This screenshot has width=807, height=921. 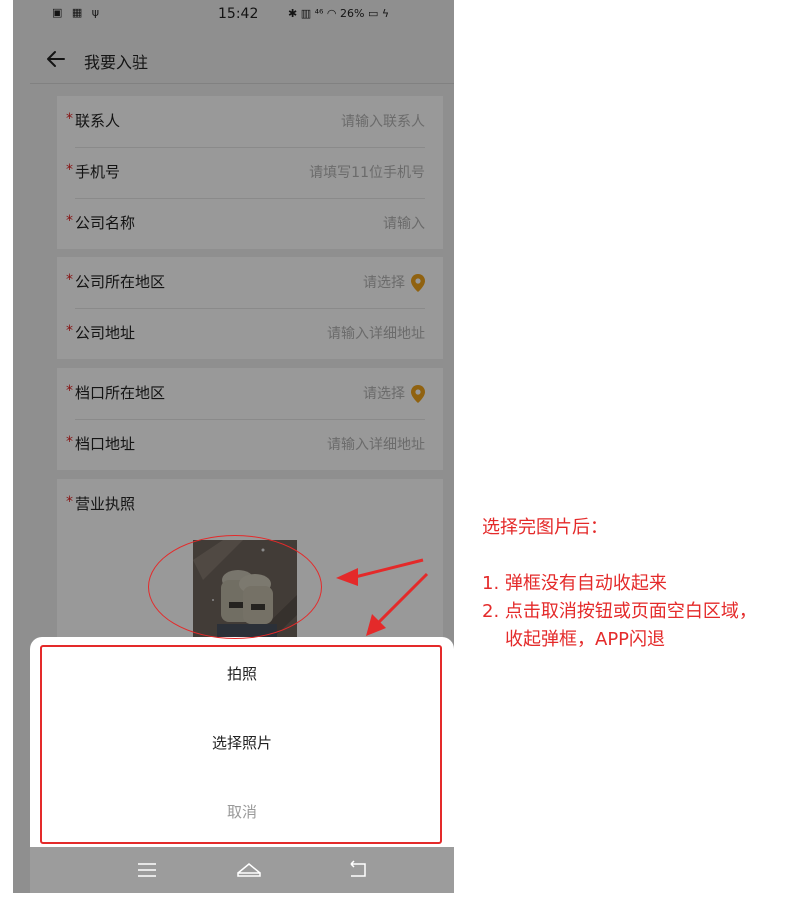 What do you see at coordinates (545, 527) in the screenshot?
I see `annotation-title: 选择完图片后：` at bounding box center [545, 527].